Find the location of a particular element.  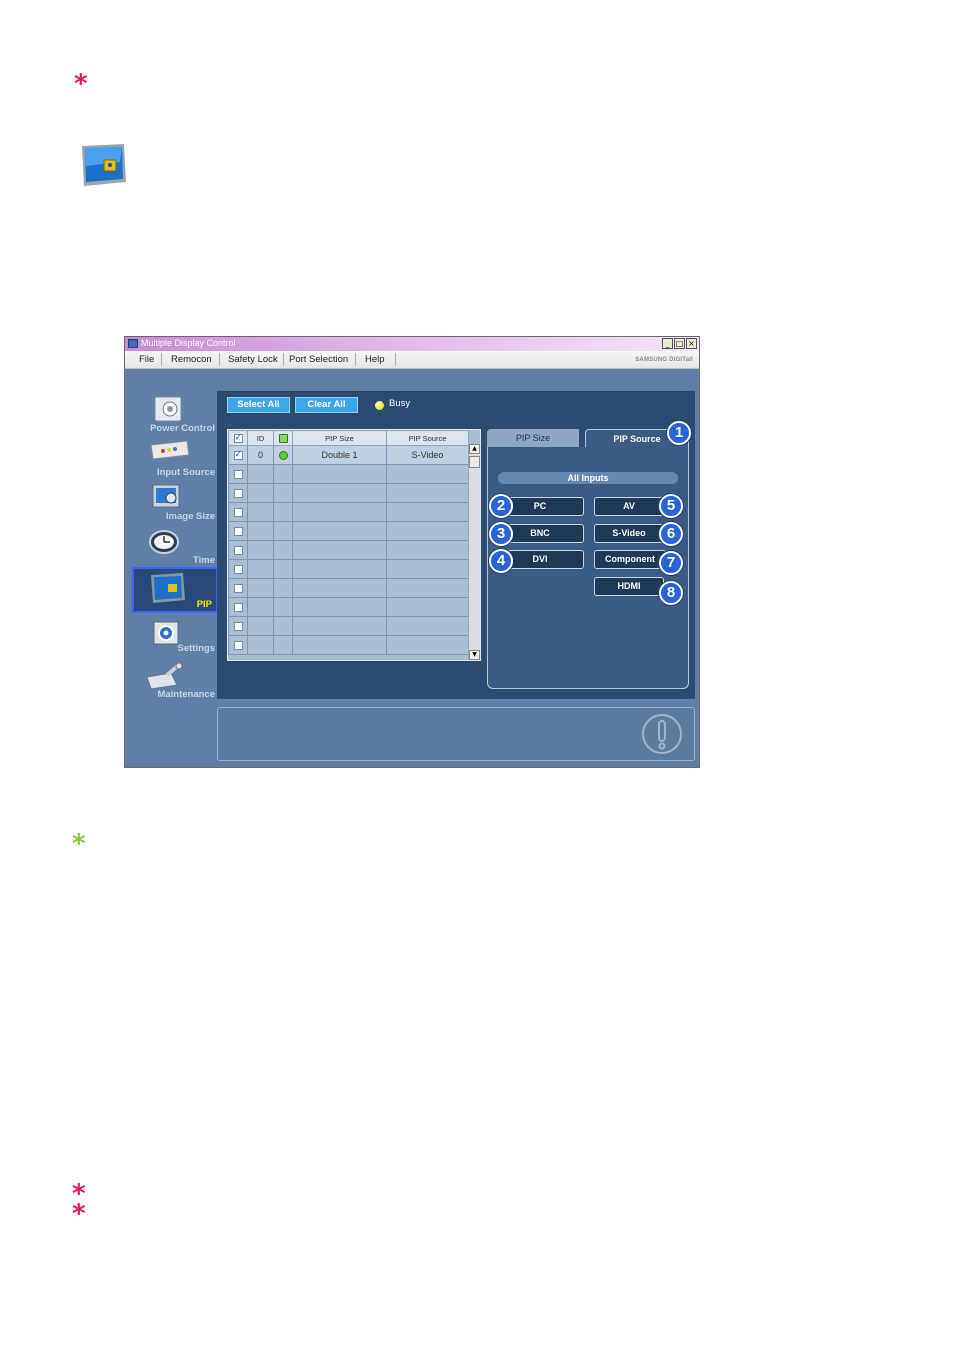

sidebar-item-input-source: Input Source is located at coordinates (175, 458).